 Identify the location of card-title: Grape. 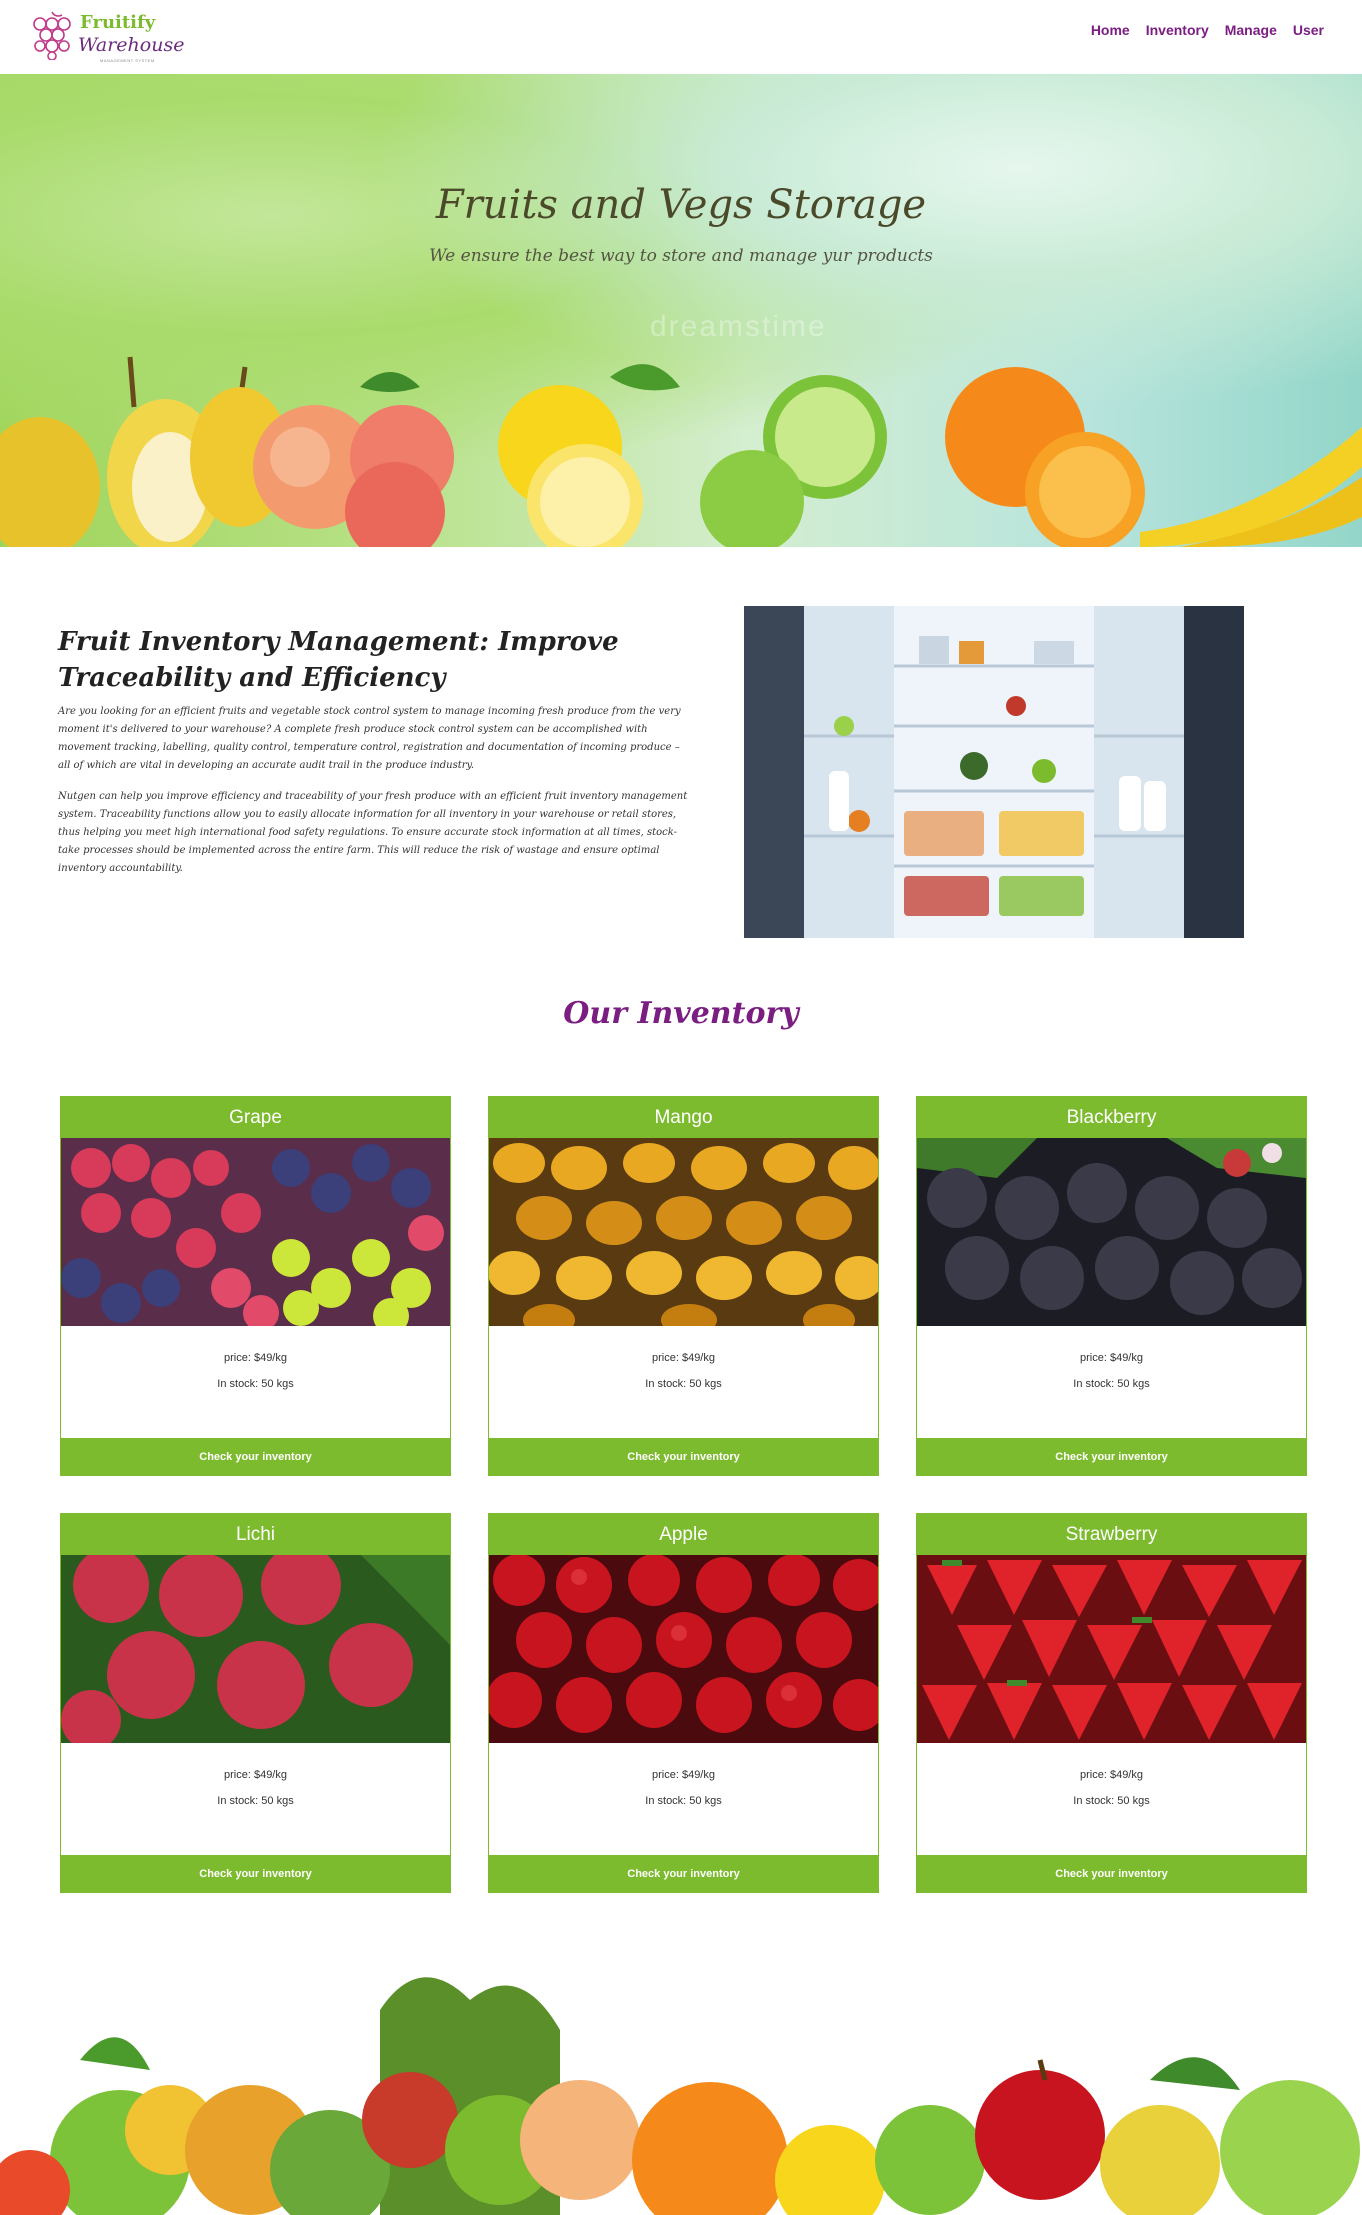
(255, 1117).